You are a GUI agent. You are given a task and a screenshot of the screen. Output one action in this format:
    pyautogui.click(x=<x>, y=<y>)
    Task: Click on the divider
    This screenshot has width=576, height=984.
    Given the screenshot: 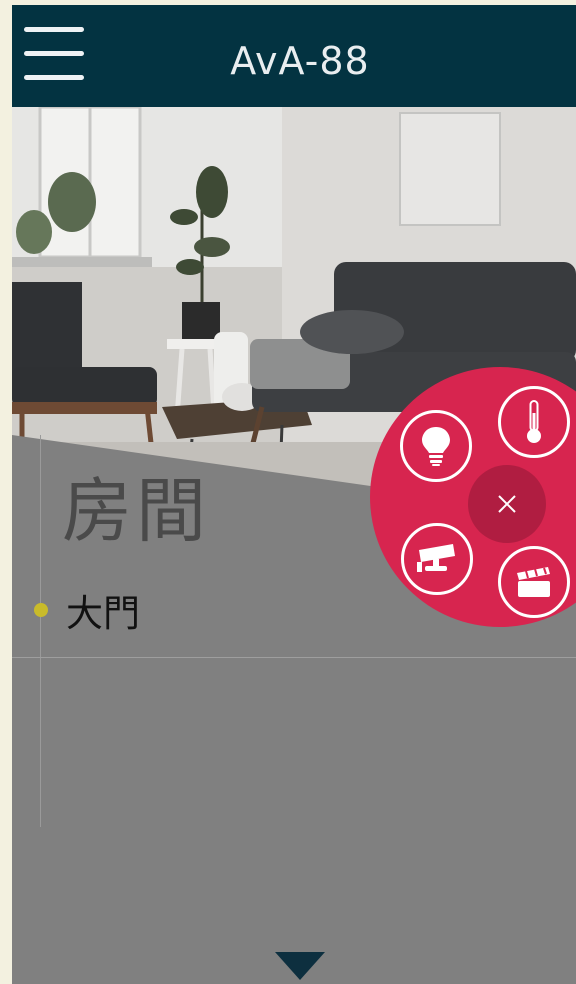 What is the action you would take?
    pyautogui.click(x=294, y=657)
    